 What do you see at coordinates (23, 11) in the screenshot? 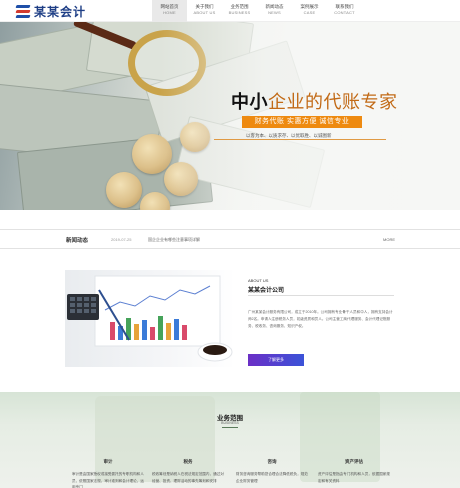
I see `logo-mark-icon` at bounding box center [23, 11].